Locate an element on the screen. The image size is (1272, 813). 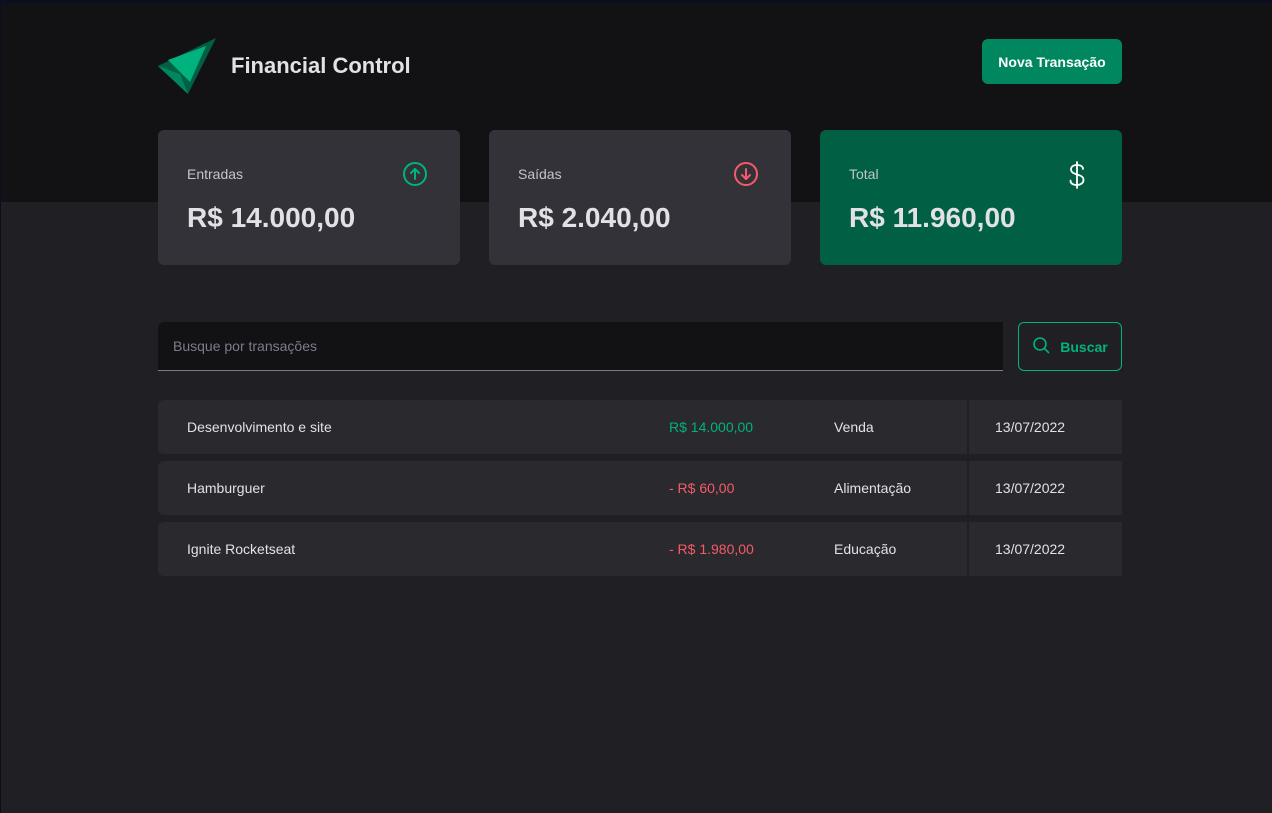
window-left-border is located at coordinates (0, 406).